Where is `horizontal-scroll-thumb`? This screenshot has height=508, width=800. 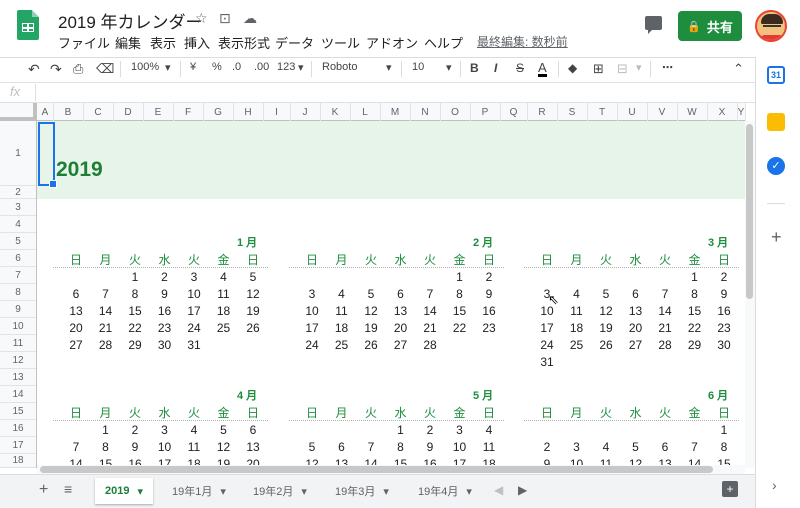 horizontal-scroll-thumb is located at coordinates (376, 469).